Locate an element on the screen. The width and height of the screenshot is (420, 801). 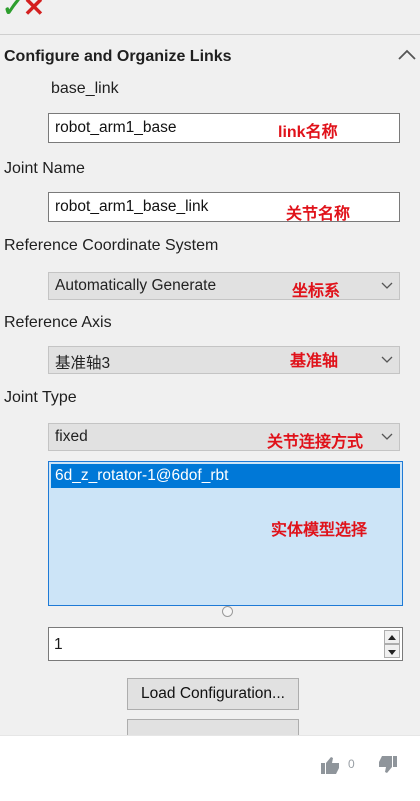
link-name-field: robot_arm1_base is located at coordinates (224, 128).